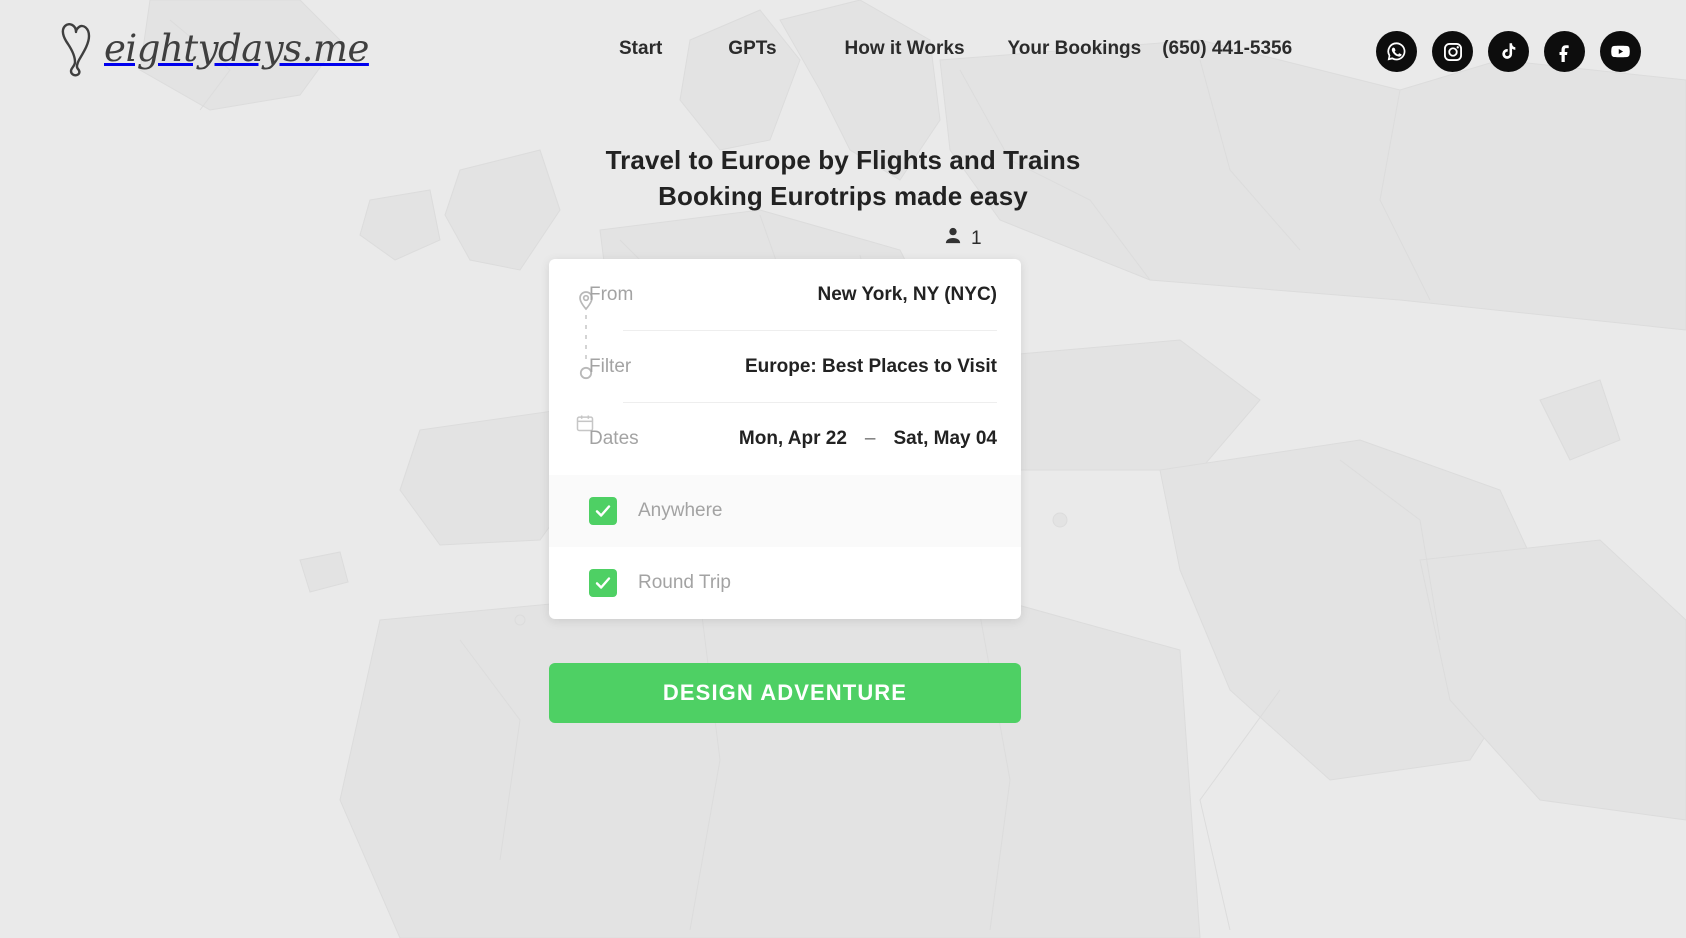  What do you see at coordinates (785, 583) in the screenshot?
I see `checkbox-round-trip: Round Trip` at bounding box center [785, 583].